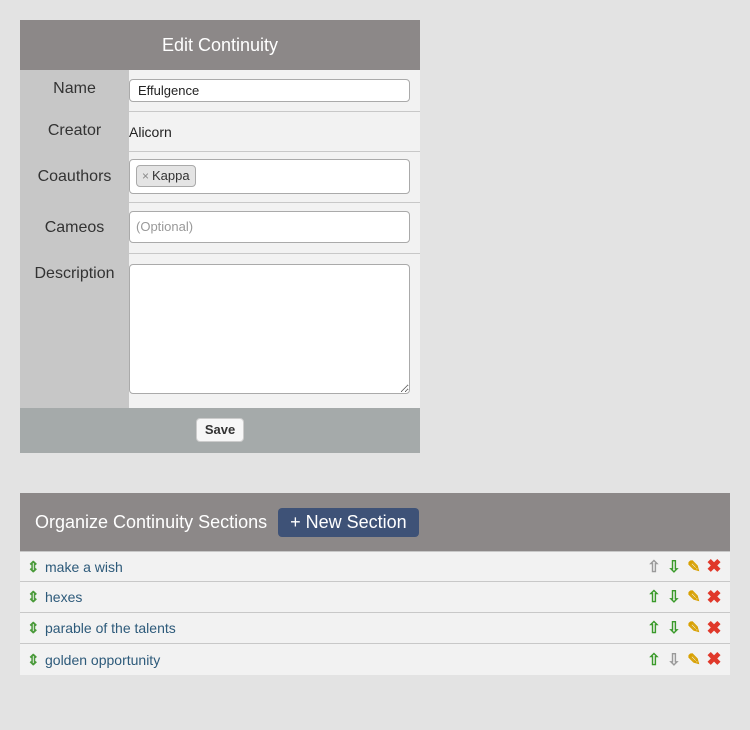 This screenshot has height=730, width=750. I want to click on new-section-button: + New Section, so click(348, 522).